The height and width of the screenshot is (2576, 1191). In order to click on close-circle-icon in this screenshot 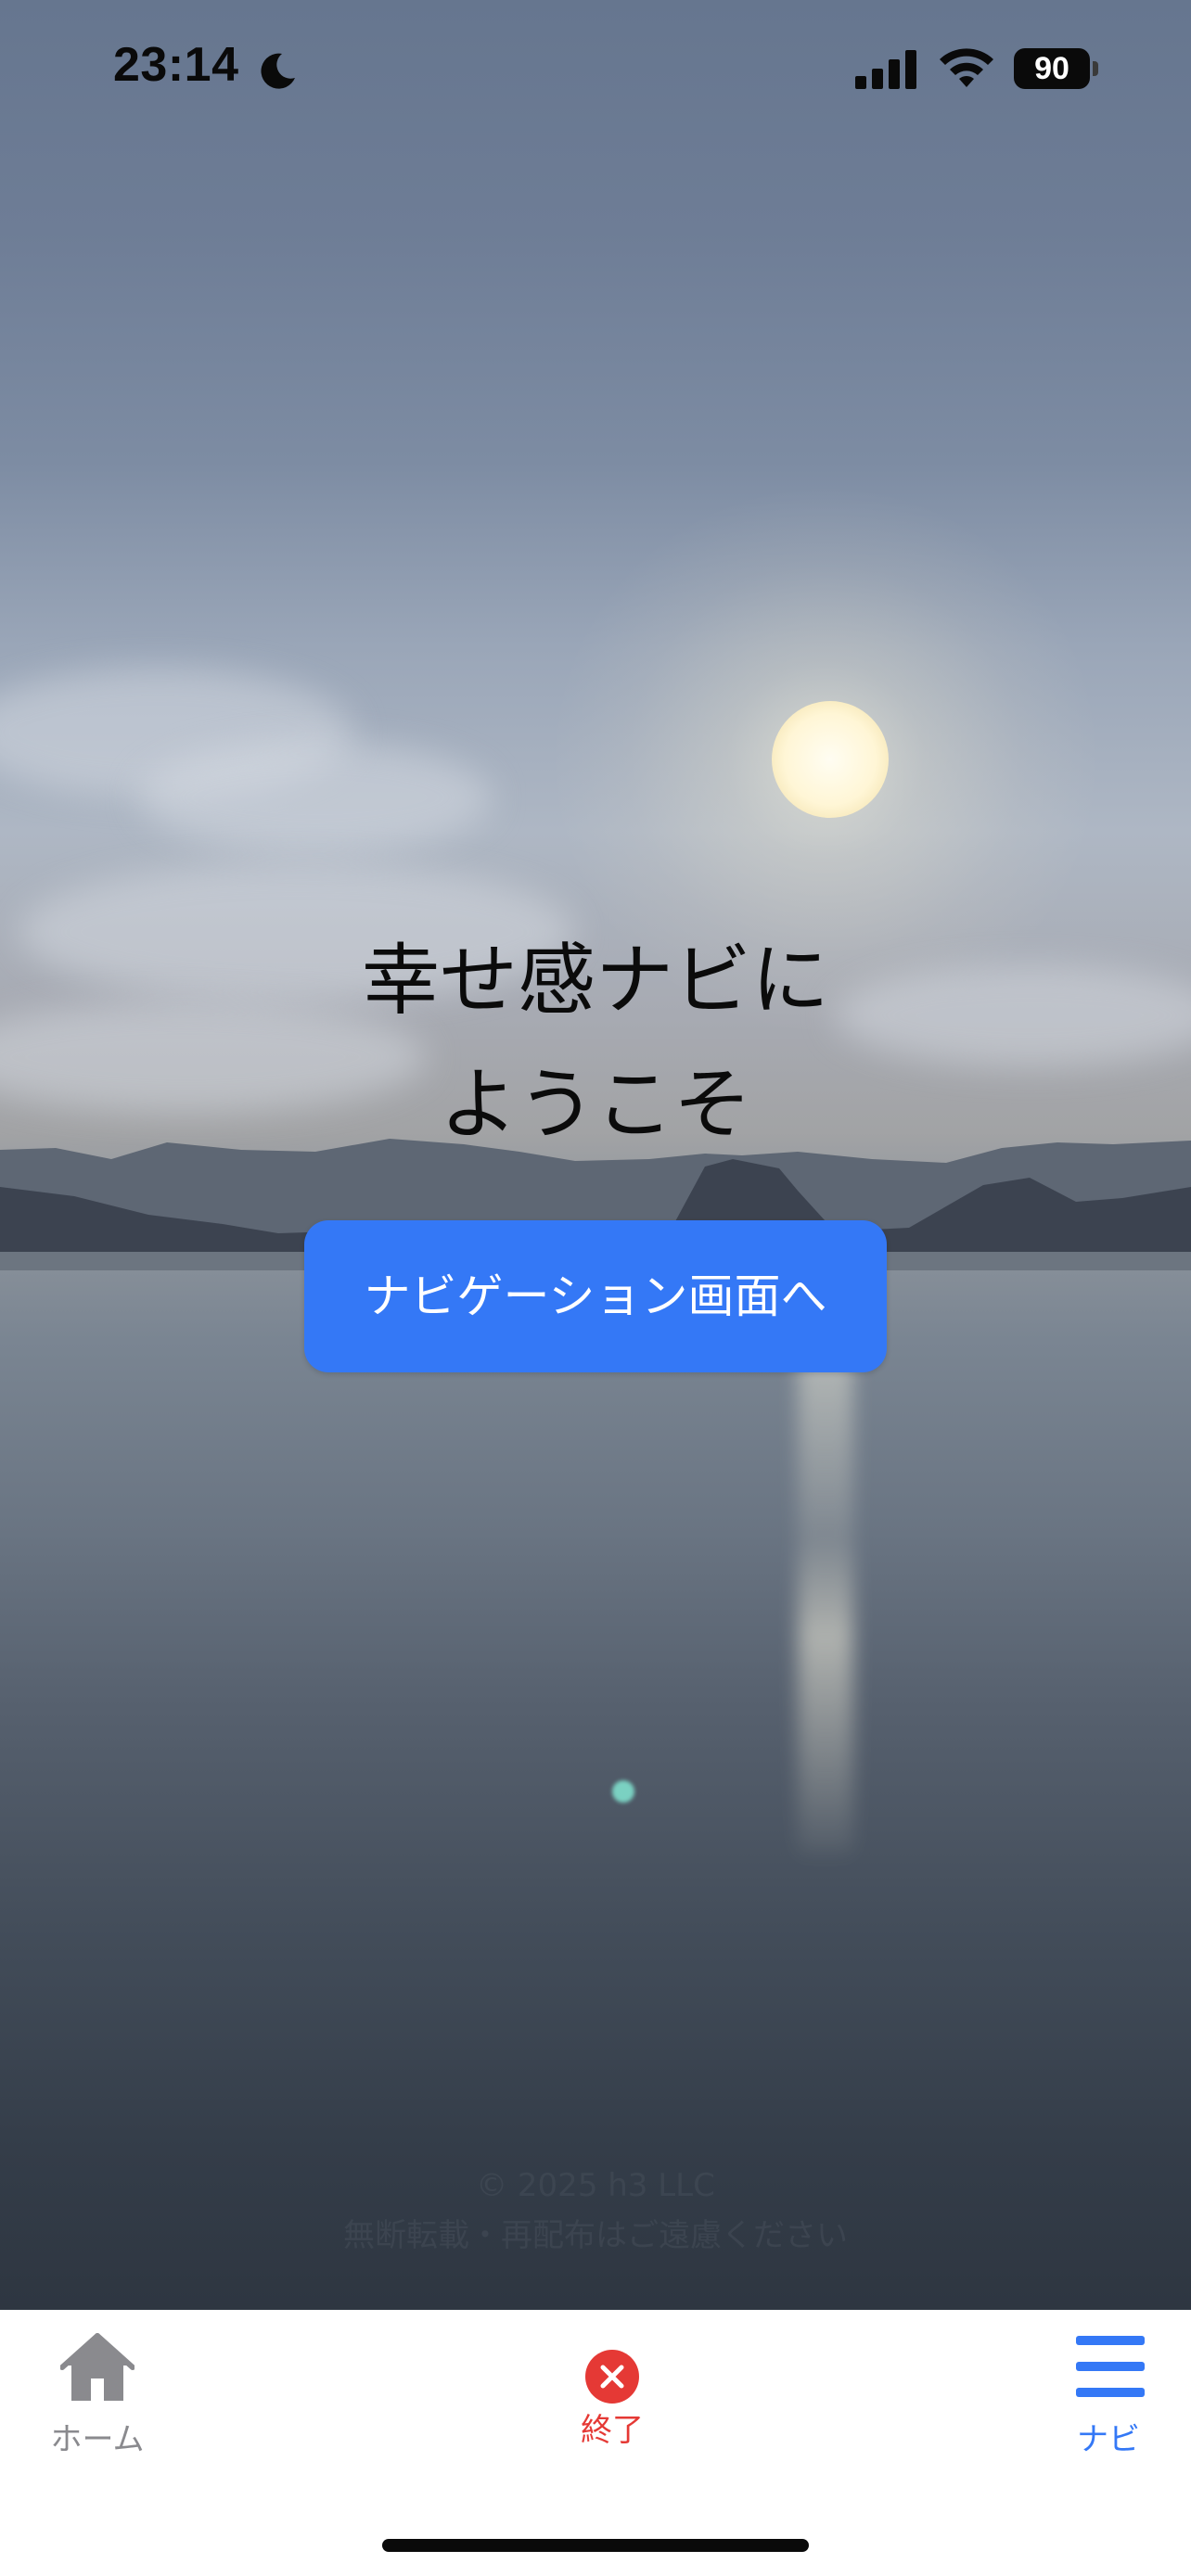, I will do `click(612, 2377)`.